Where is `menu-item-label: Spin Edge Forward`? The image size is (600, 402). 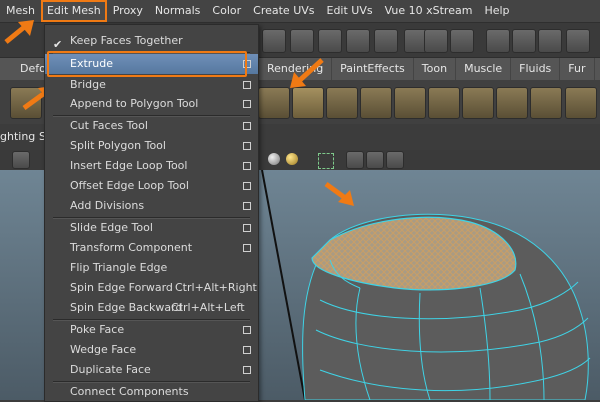
menu-item-label: Spin Edge Forward is located at coordinates (121, 287).